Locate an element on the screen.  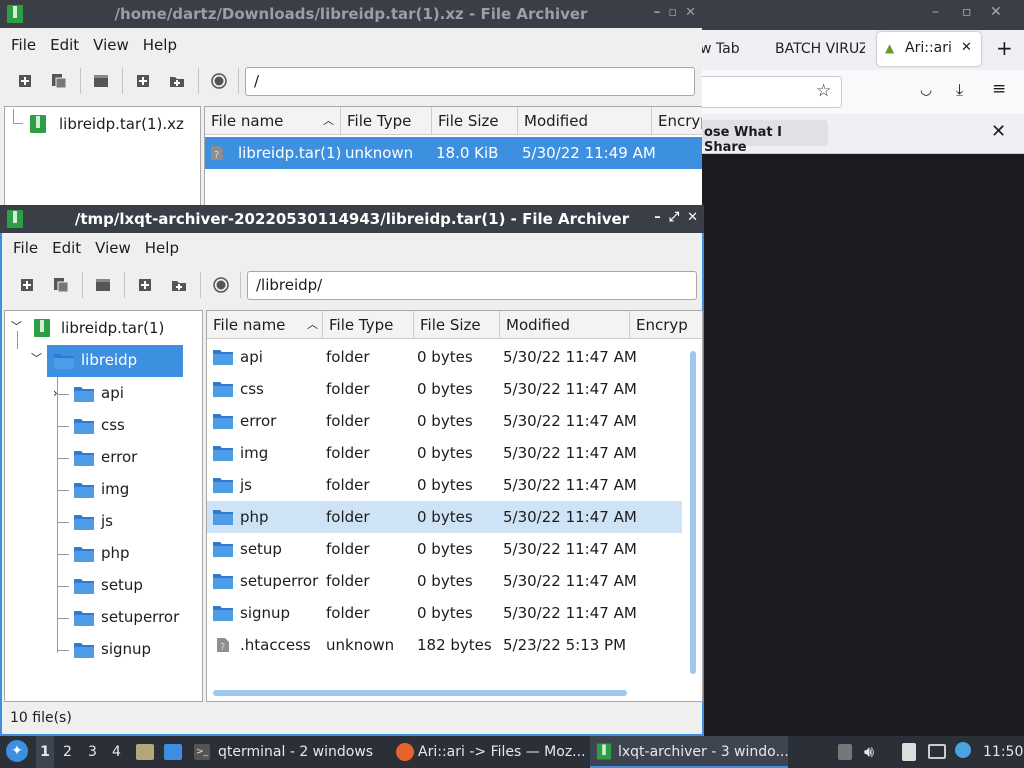
new-tab-icon: + is located at coordinates (1004, 48).